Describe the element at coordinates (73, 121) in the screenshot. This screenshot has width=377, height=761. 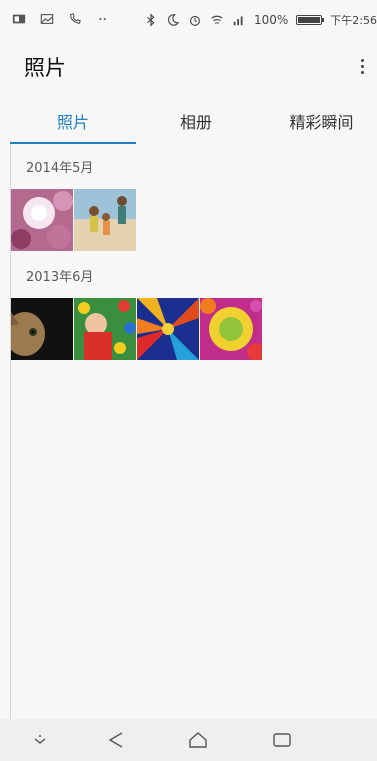
I see `tab-photos: 照片` at that location.